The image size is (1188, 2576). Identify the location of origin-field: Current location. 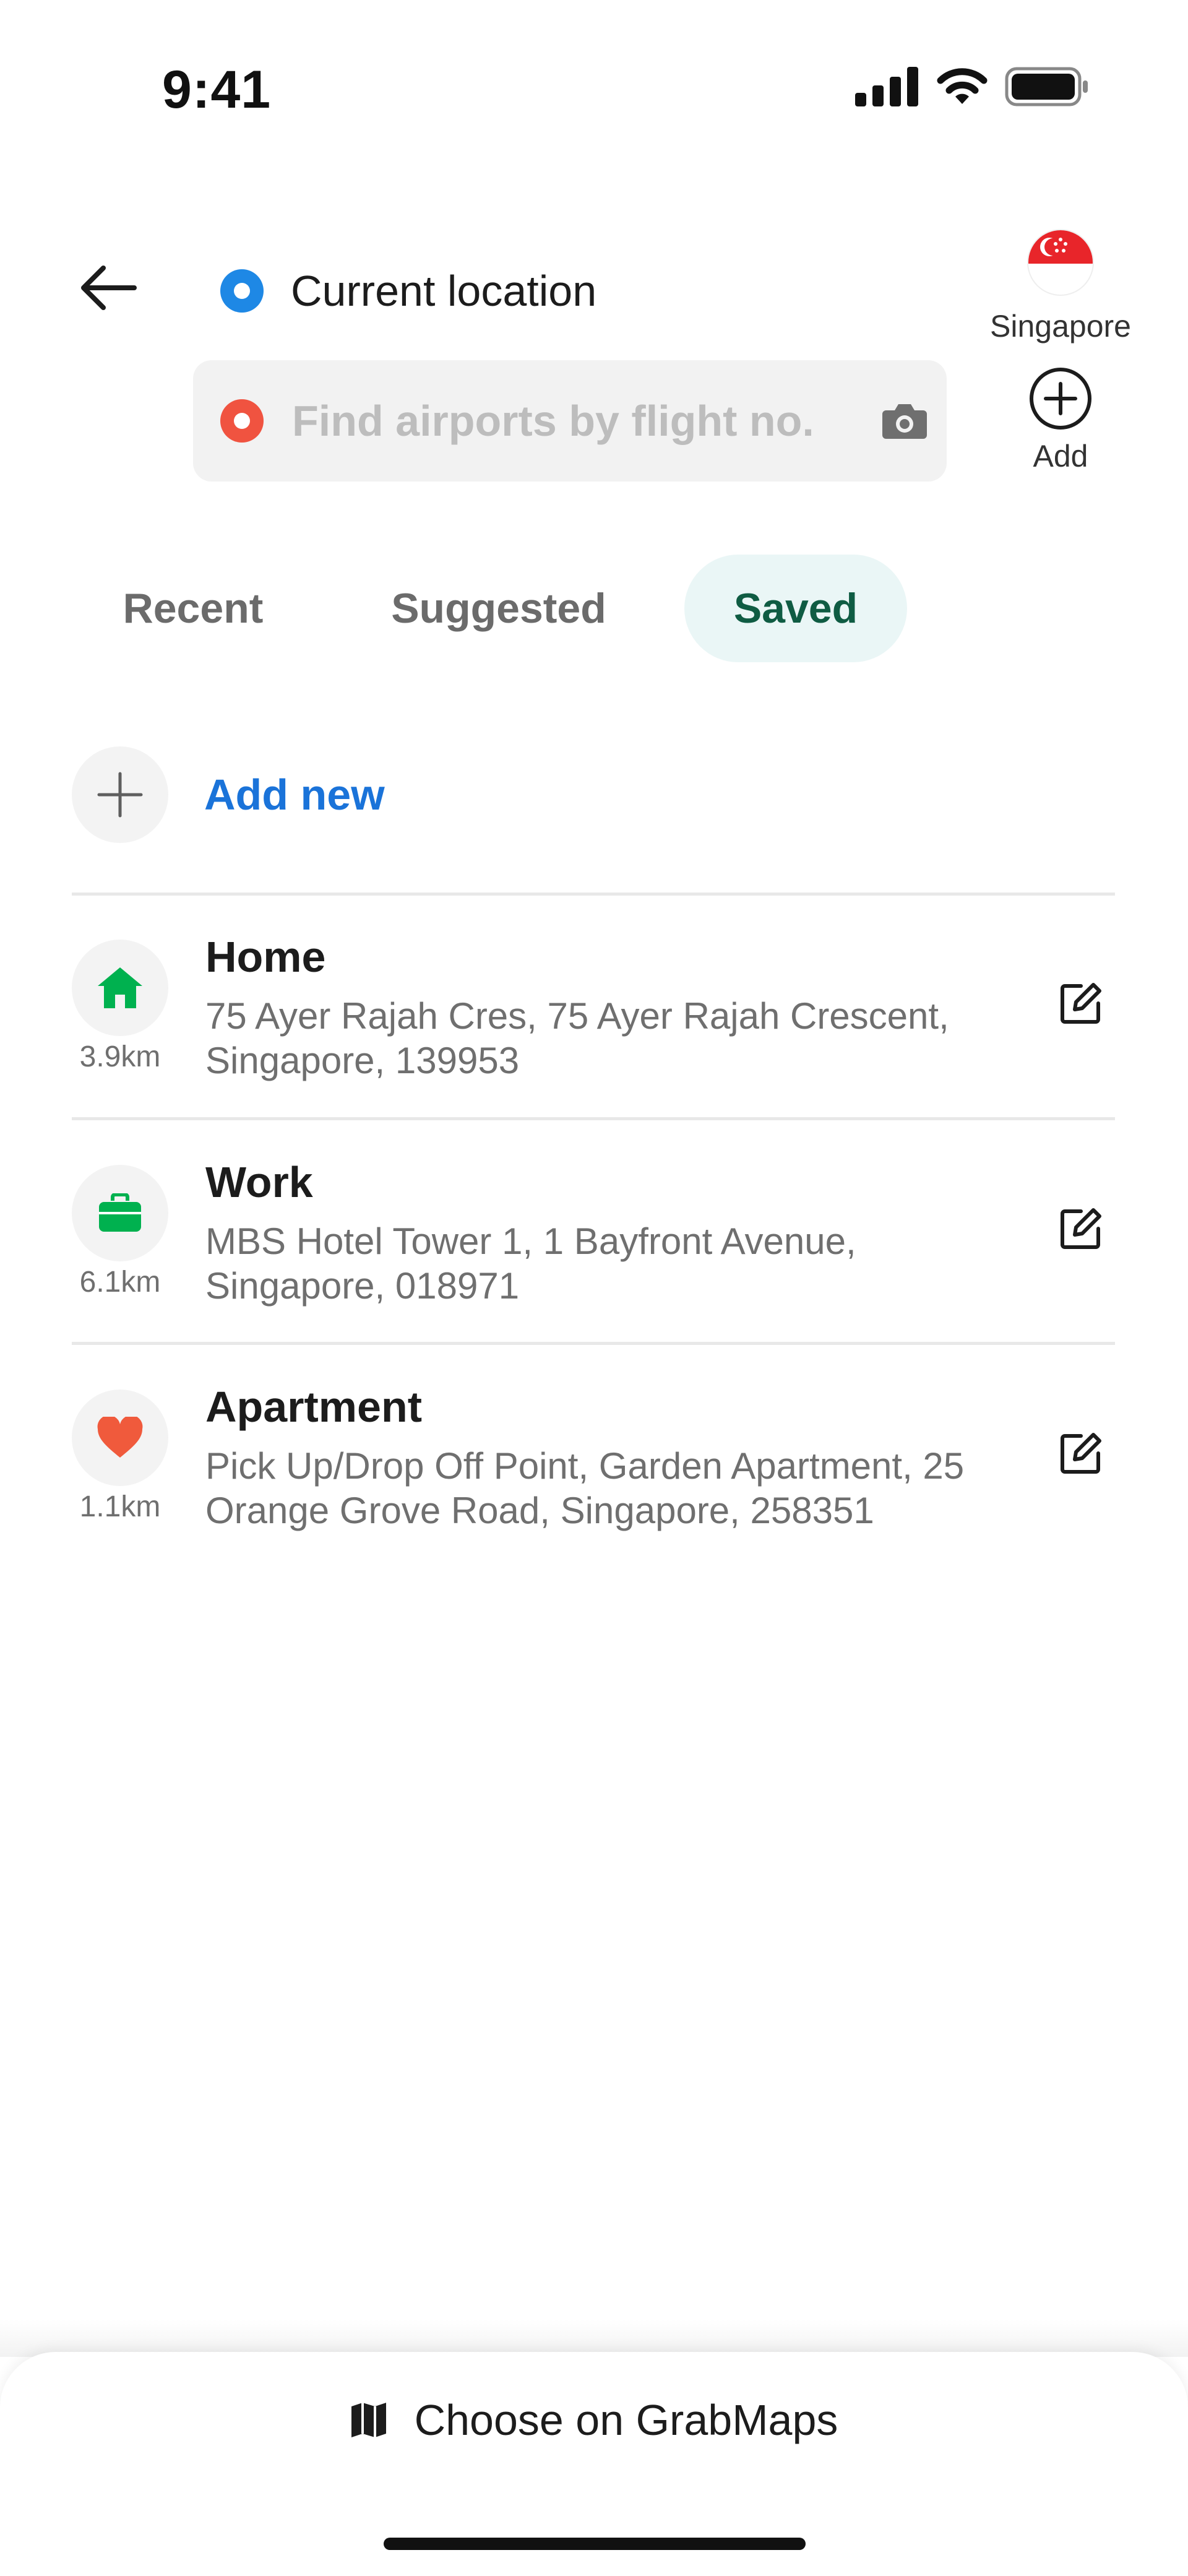
(408, 291).